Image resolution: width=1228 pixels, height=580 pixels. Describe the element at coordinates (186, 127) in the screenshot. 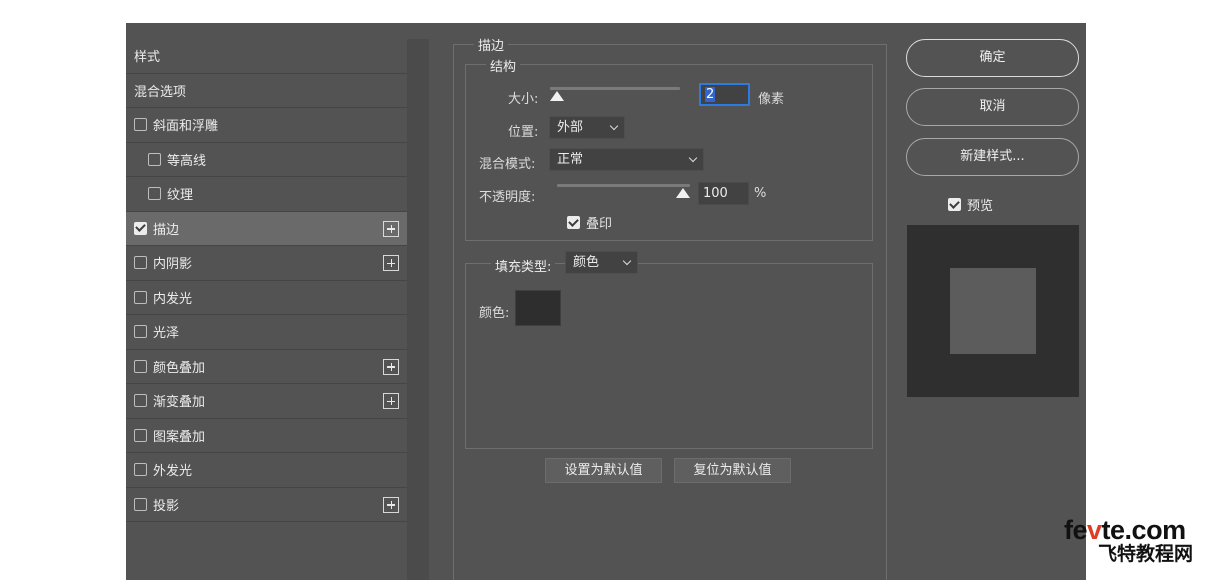

I see `style-item-label: 斜面和浮雕` at that location.